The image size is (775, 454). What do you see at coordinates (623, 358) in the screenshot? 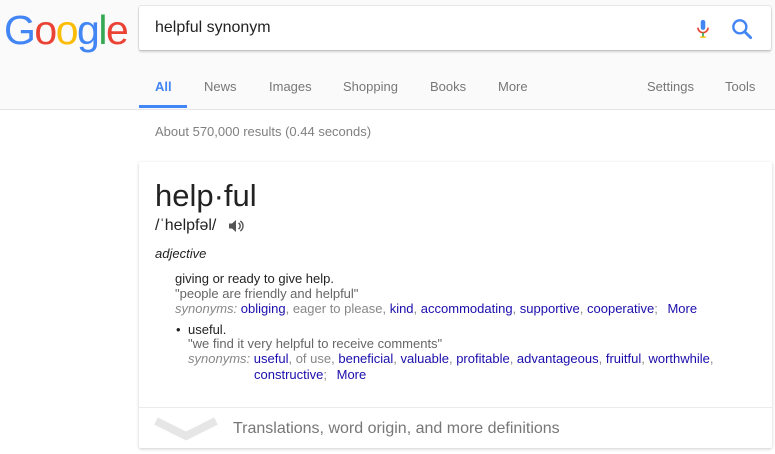
I see `synonym-link: fruitful` at bounding box center [623, 358].